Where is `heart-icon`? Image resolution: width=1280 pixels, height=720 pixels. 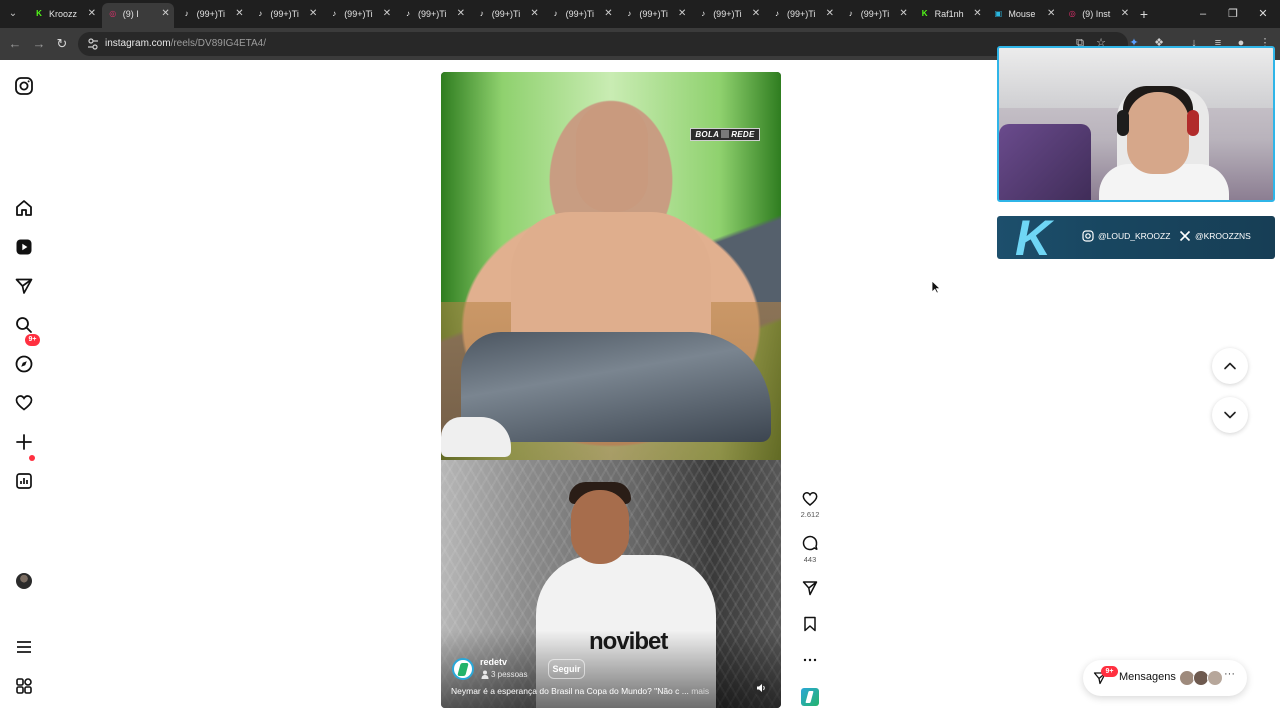
heart-icon is located at coordinates (810, 499).